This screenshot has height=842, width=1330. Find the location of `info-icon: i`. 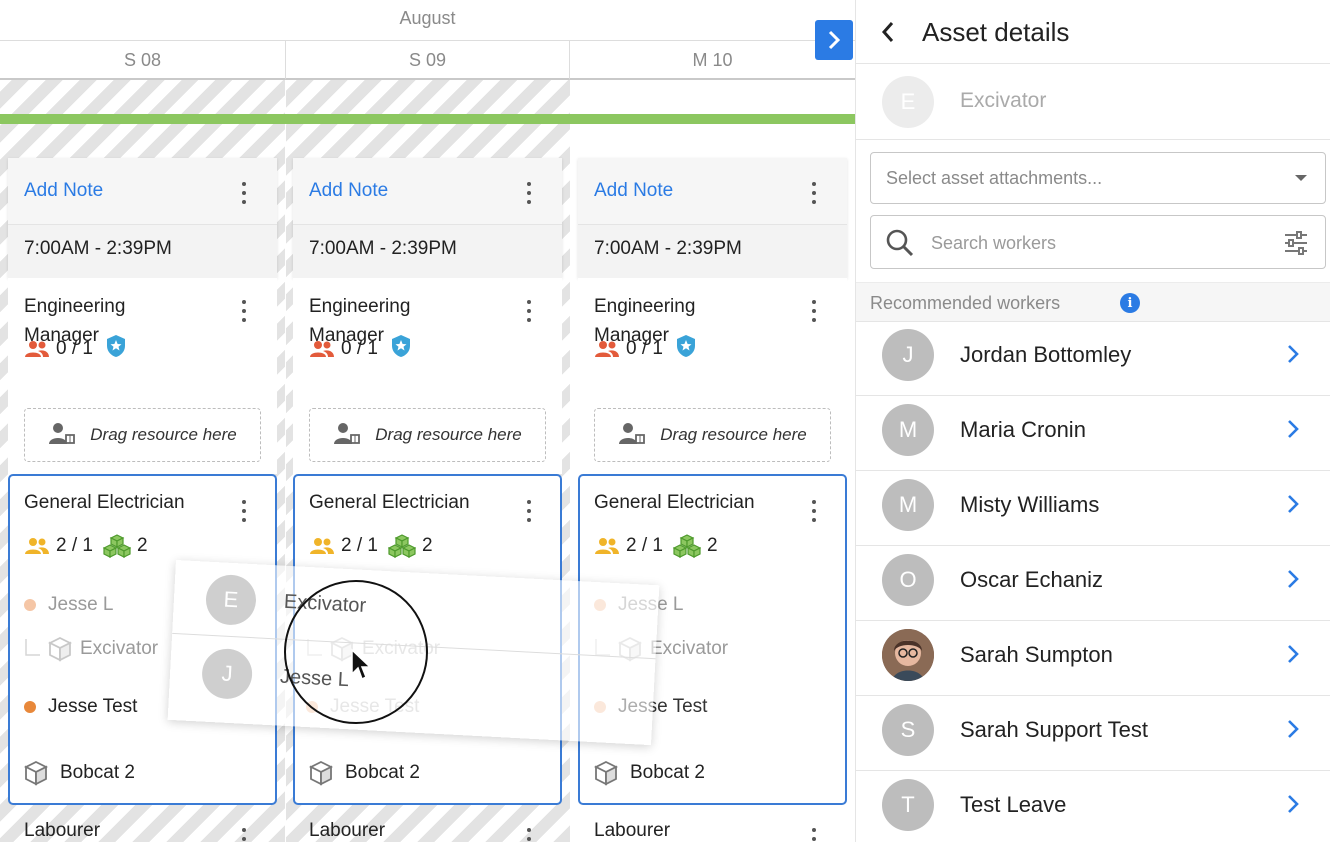

info-icon: i is located at coordinates (1130, 303).